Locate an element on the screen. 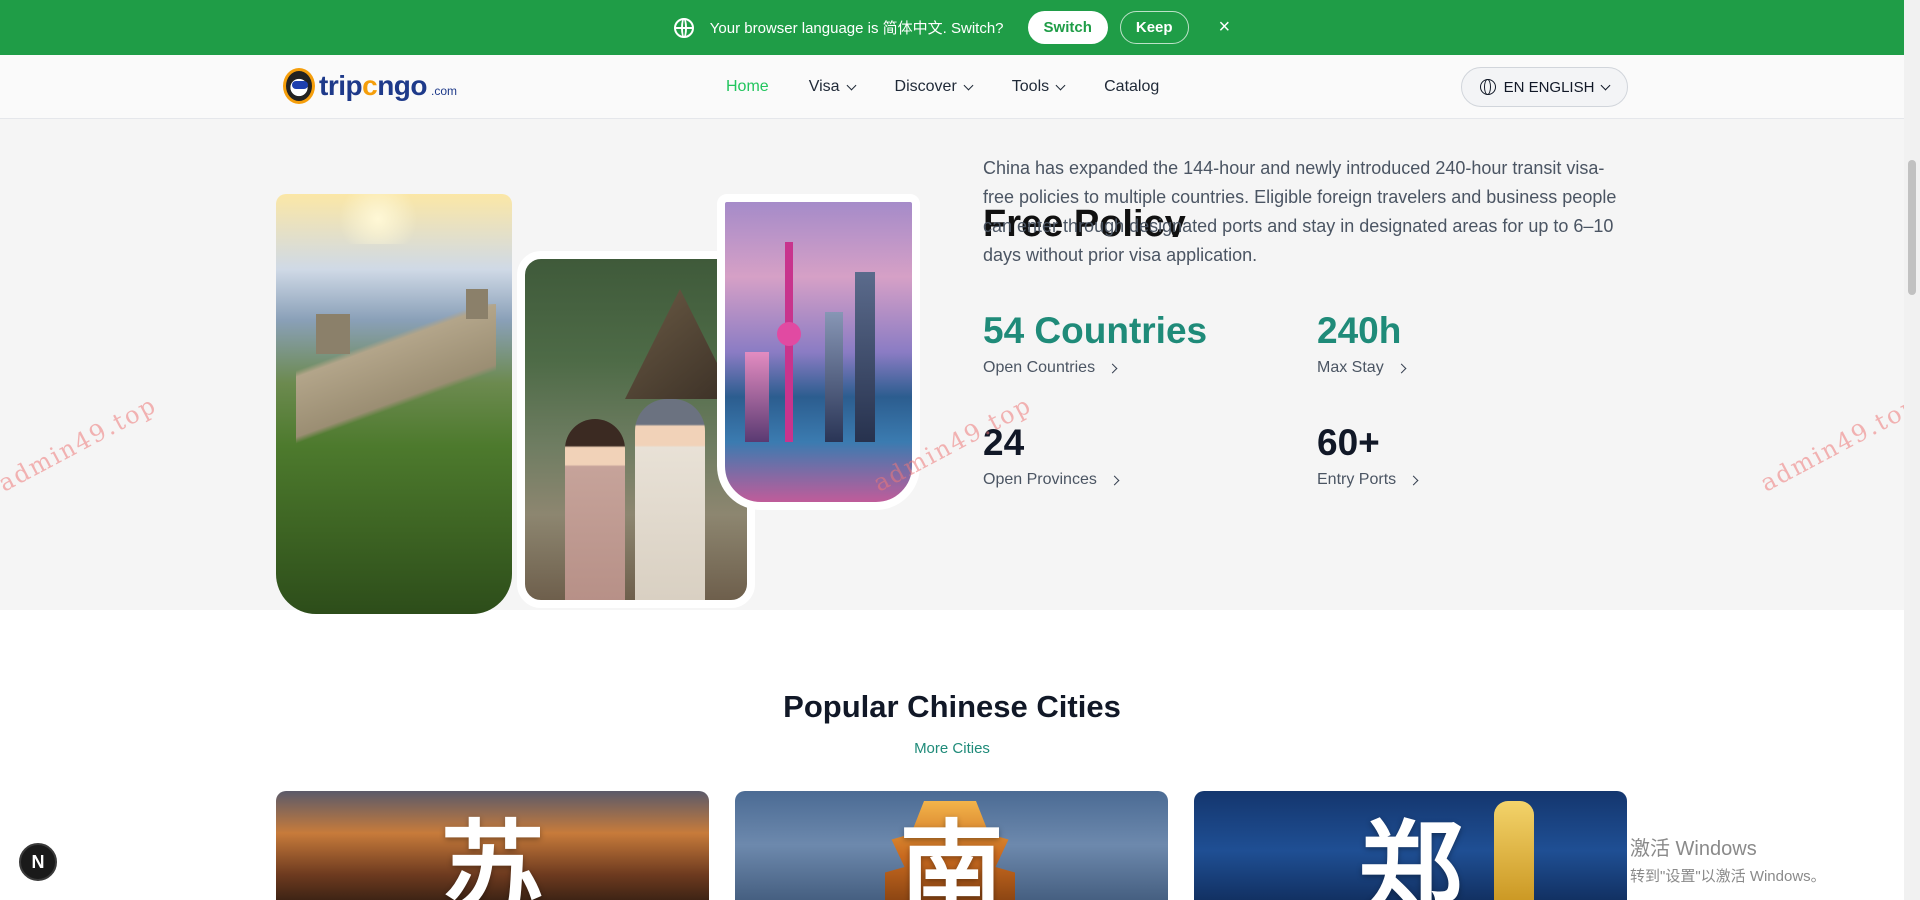 This screenshot has height=900, width=1920. stat-value: 24 is located at coordinates (1004, 442).